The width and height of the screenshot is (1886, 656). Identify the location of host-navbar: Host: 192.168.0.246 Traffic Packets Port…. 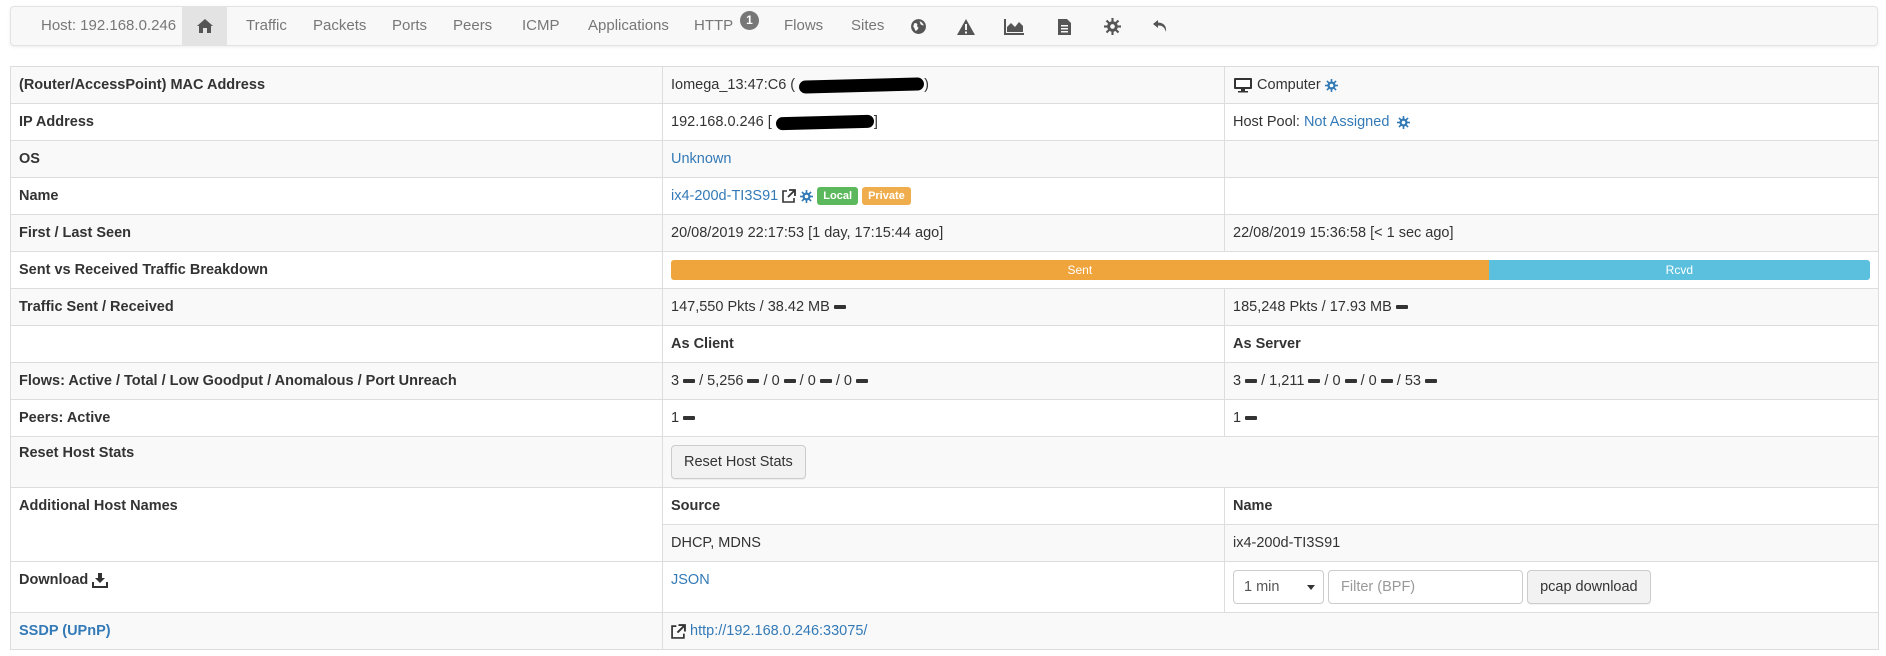
(944, 26).